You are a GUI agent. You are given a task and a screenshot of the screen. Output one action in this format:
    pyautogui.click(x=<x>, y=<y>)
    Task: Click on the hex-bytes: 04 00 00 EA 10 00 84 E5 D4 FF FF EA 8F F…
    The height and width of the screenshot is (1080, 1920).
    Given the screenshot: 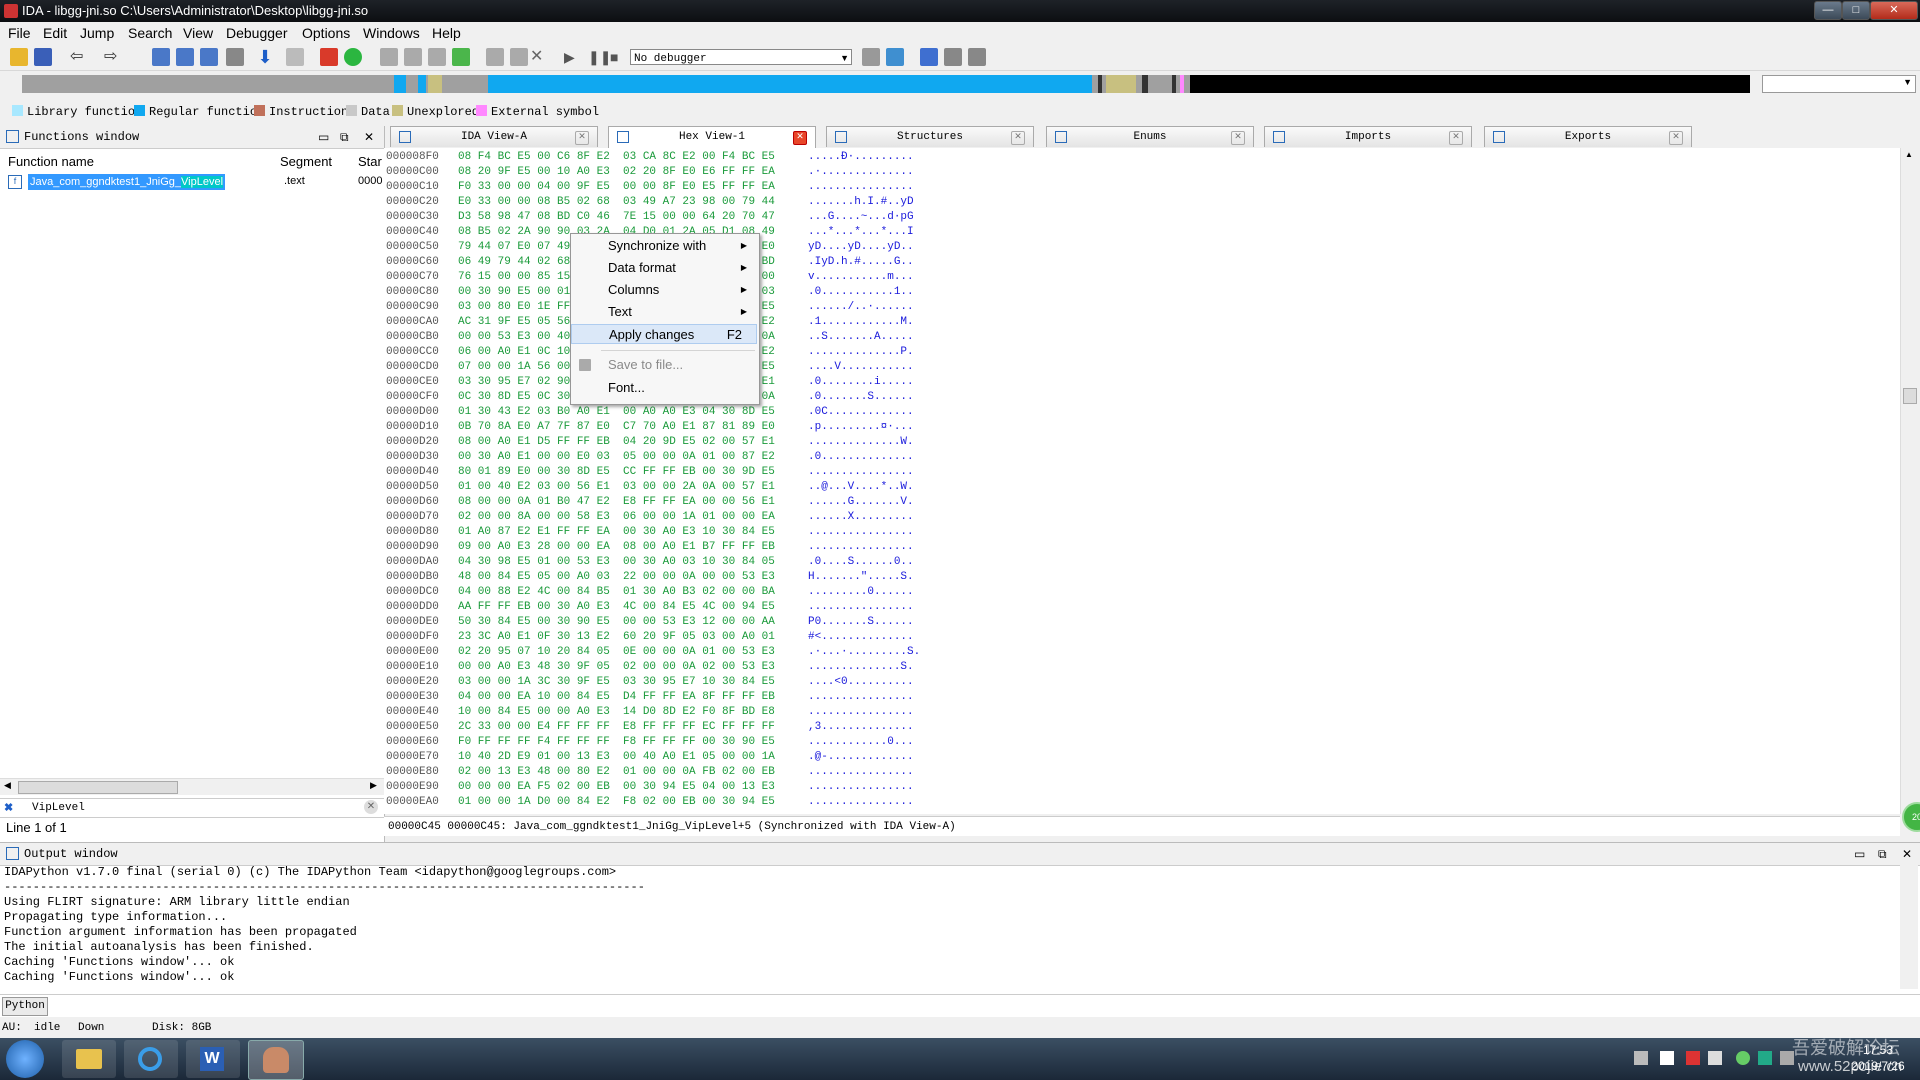 What is the action you would take?
    pyautogui.click(x=616, y=697)
    